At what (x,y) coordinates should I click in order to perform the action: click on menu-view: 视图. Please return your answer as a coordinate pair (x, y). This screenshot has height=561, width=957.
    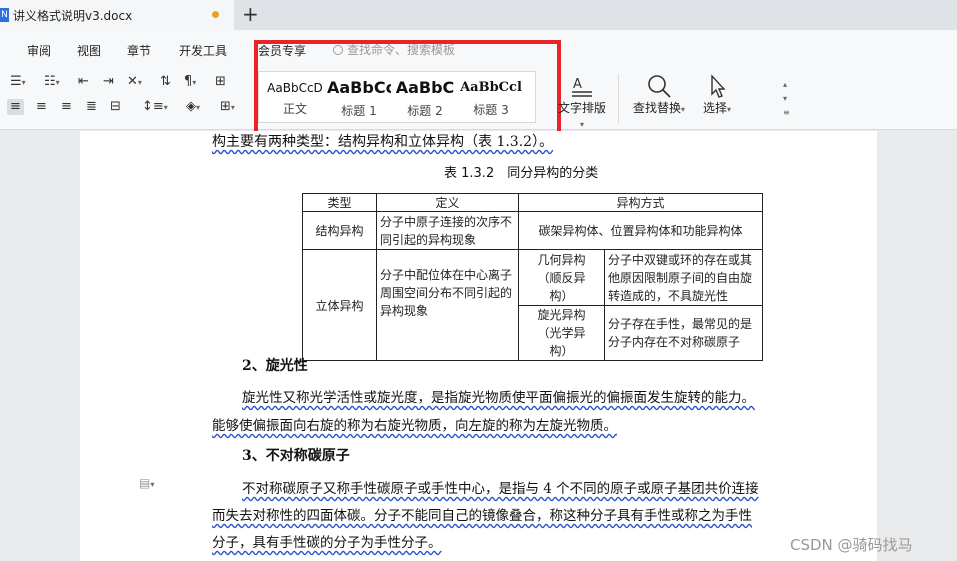
    Looking at the image, I should click on (89, 50).